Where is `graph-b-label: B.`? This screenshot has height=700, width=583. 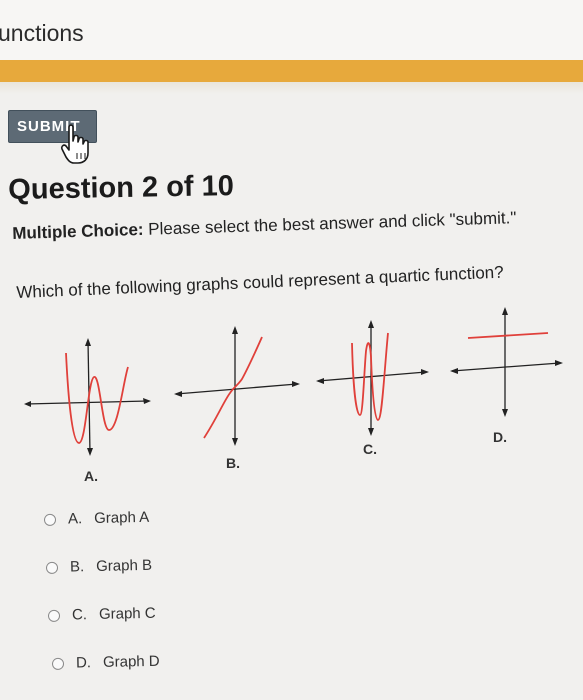 graph-b-label: B. is located at coordinates (233, 463).